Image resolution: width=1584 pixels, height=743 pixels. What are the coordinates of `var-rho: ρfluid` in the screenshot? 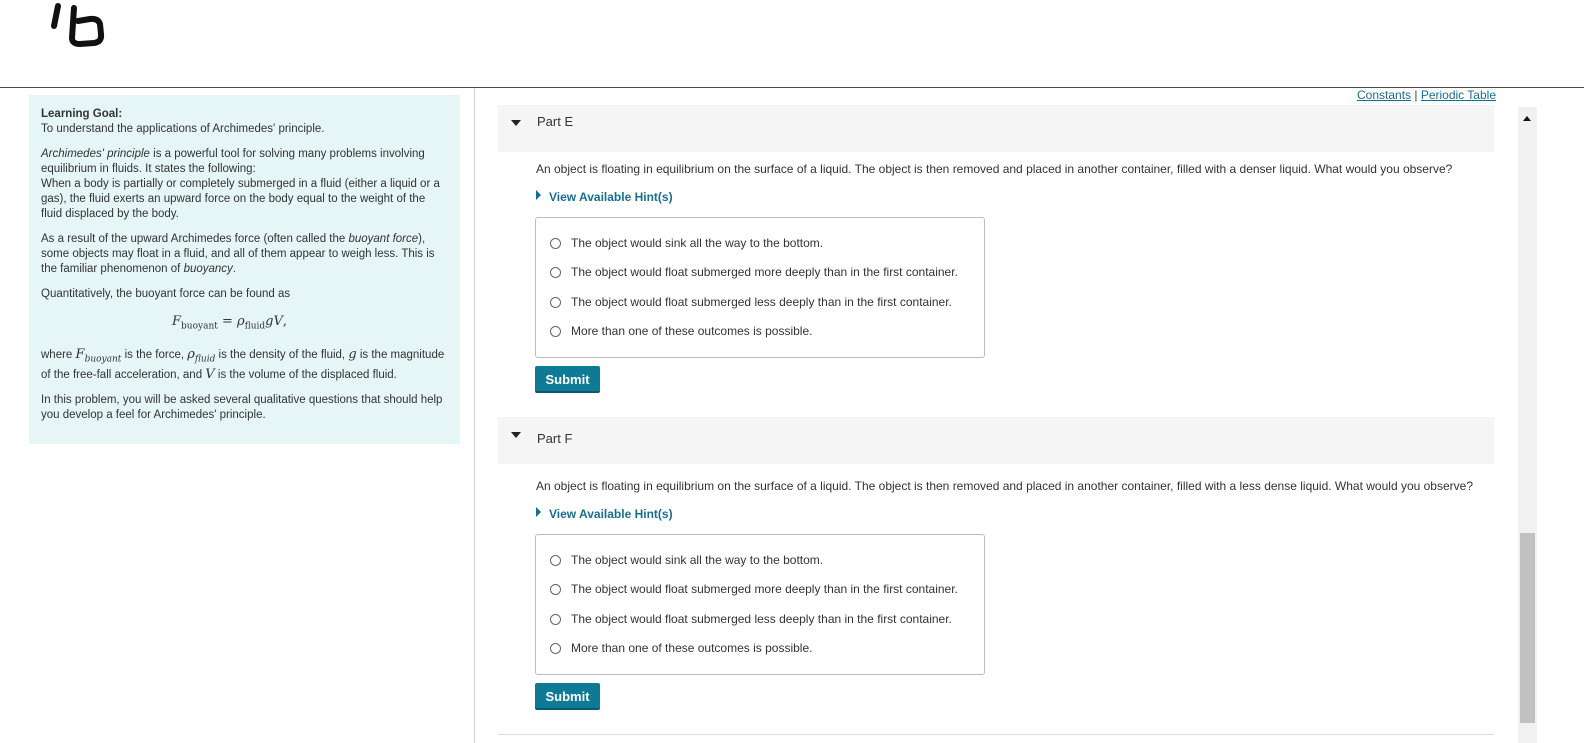 It's located at (201, 355).